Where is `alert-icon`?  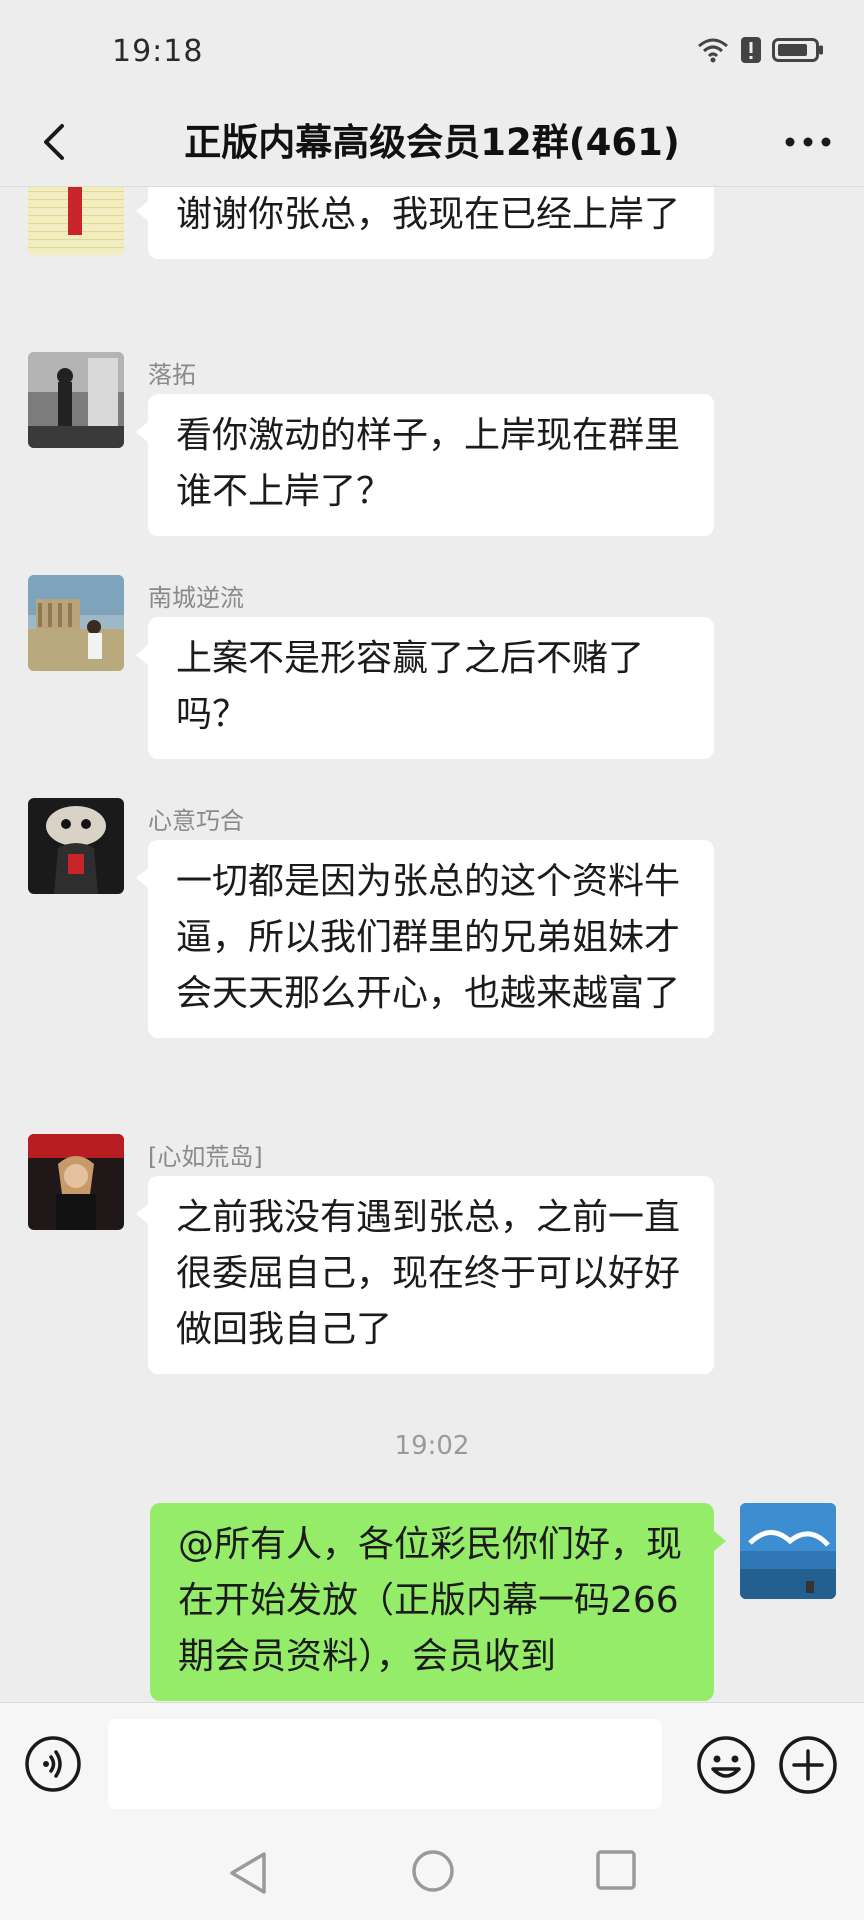
alert-icon is located at coordinates (751, 52).